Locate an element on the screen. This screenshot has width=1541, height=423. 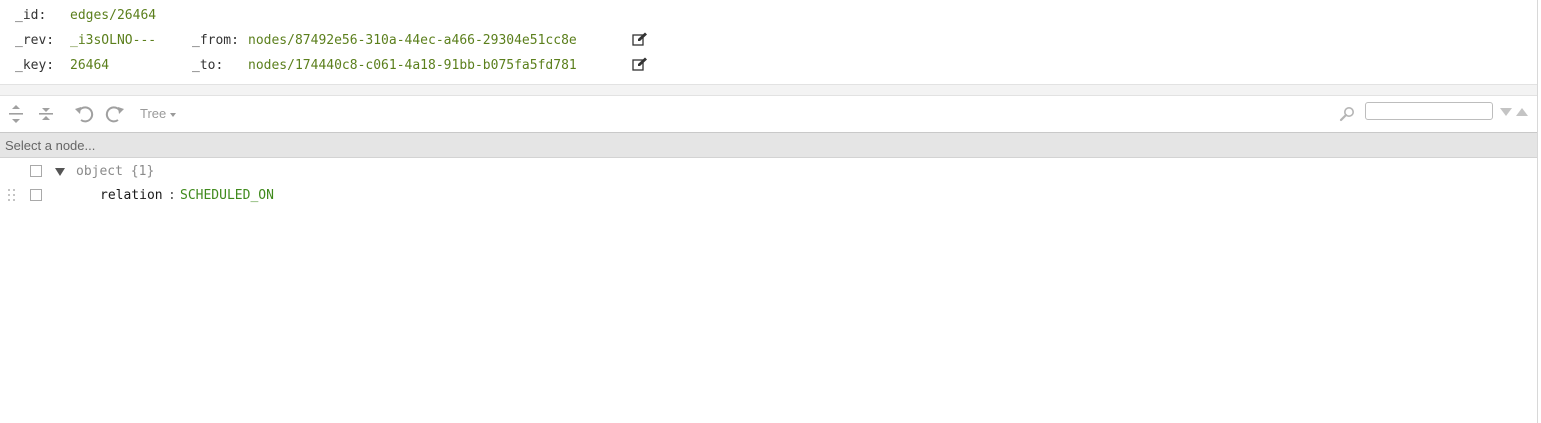
key-label: _key: is located at coordinates (35, 65).